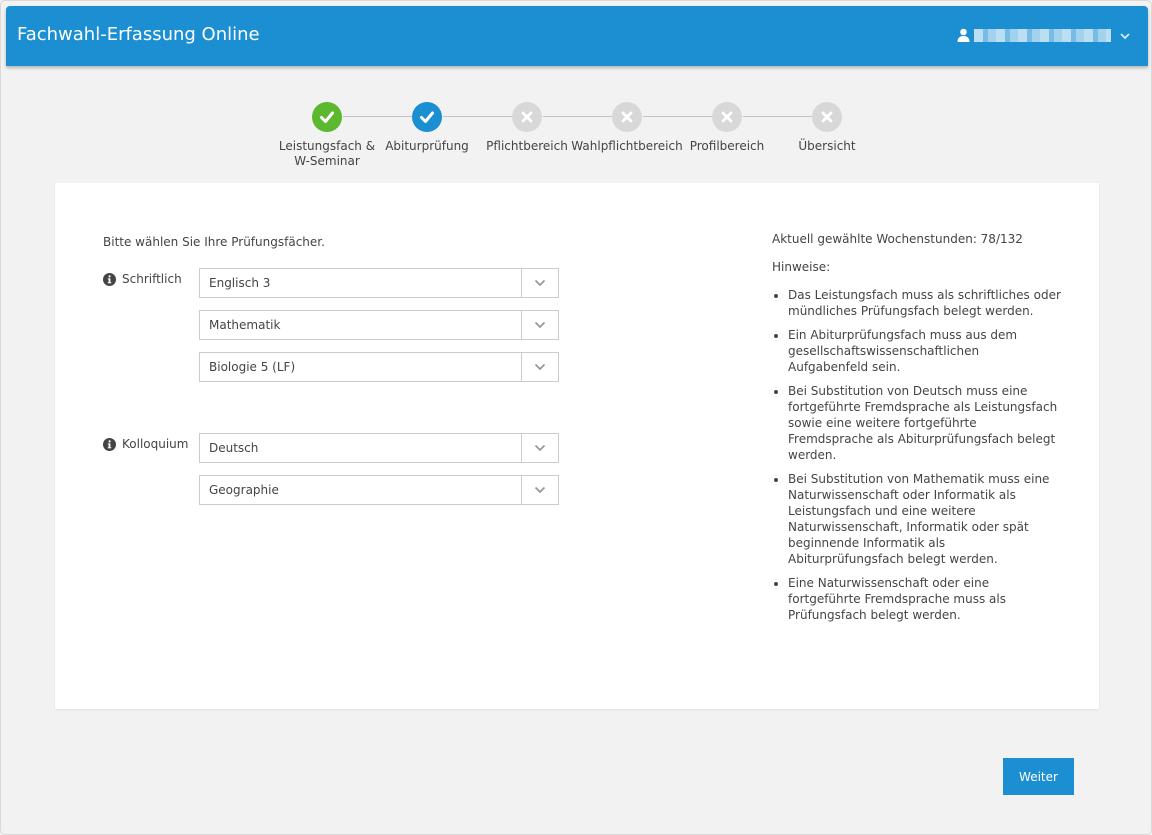 The image size is (1152, 835). I want to click on group-label-schriftlich: Schriftlich, so click(142, 279).